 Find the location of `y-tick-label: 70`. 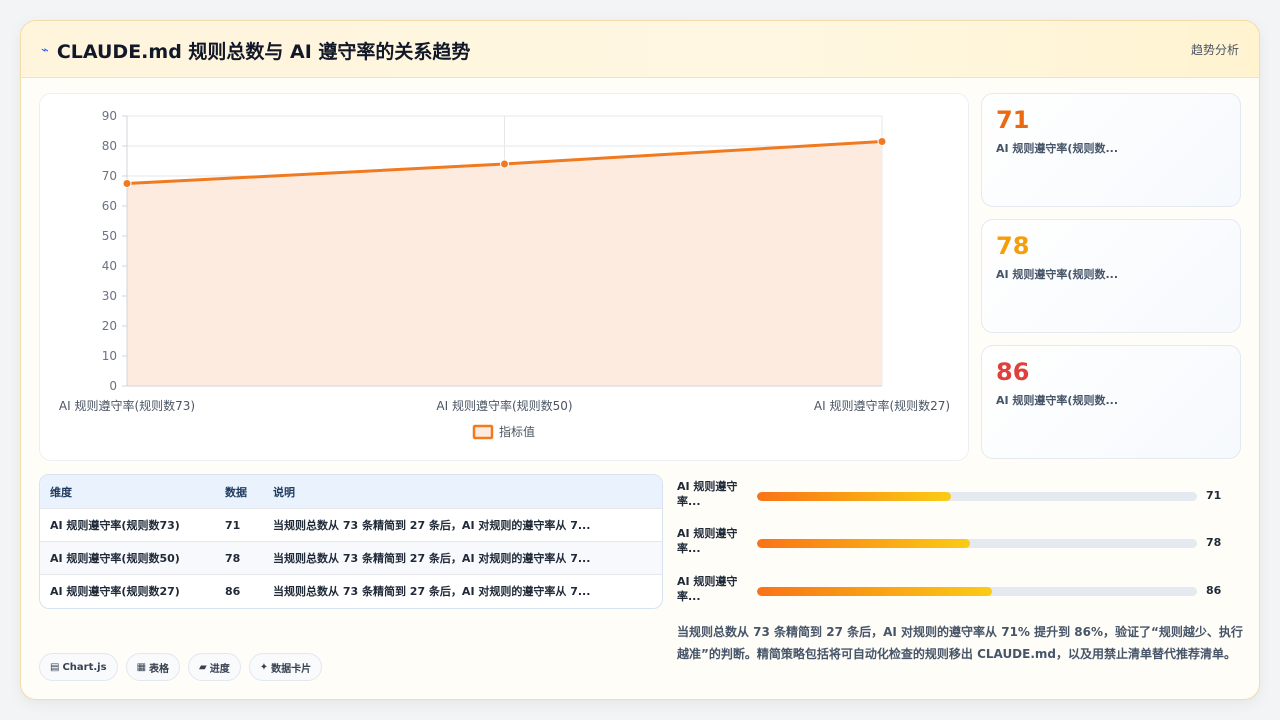

y-tick-label: 70 is located at coordinates (109, 176).